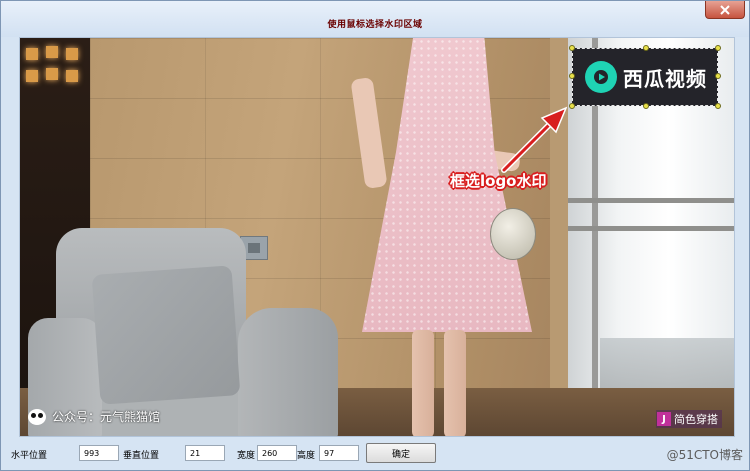 The width and height of the screenshot is (750, 471). I want to click on close-x-icon, so click(725, 9).